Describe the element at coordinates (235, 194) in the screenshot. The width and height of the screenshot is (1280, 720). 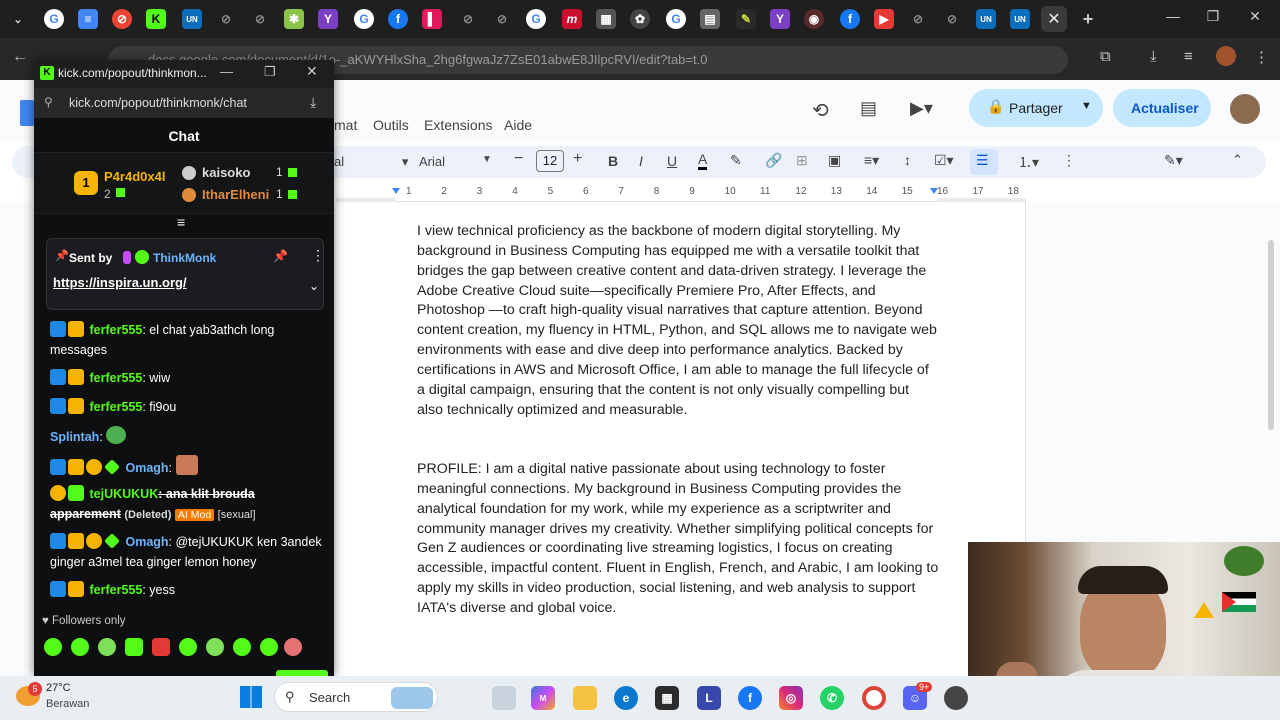
I see `leader-3-name: ItharElheni` at that location.